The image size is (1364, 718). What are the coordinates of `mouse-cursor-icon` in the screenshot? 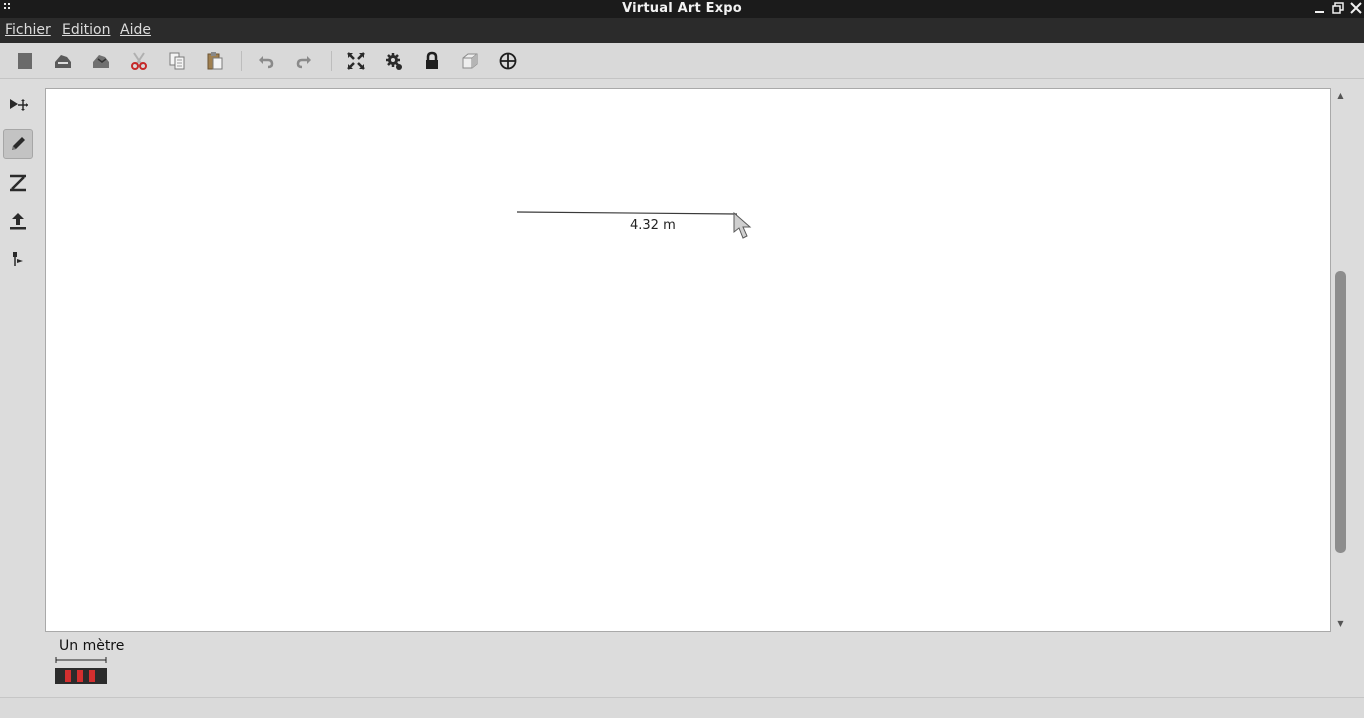 It's located at (742, 225).